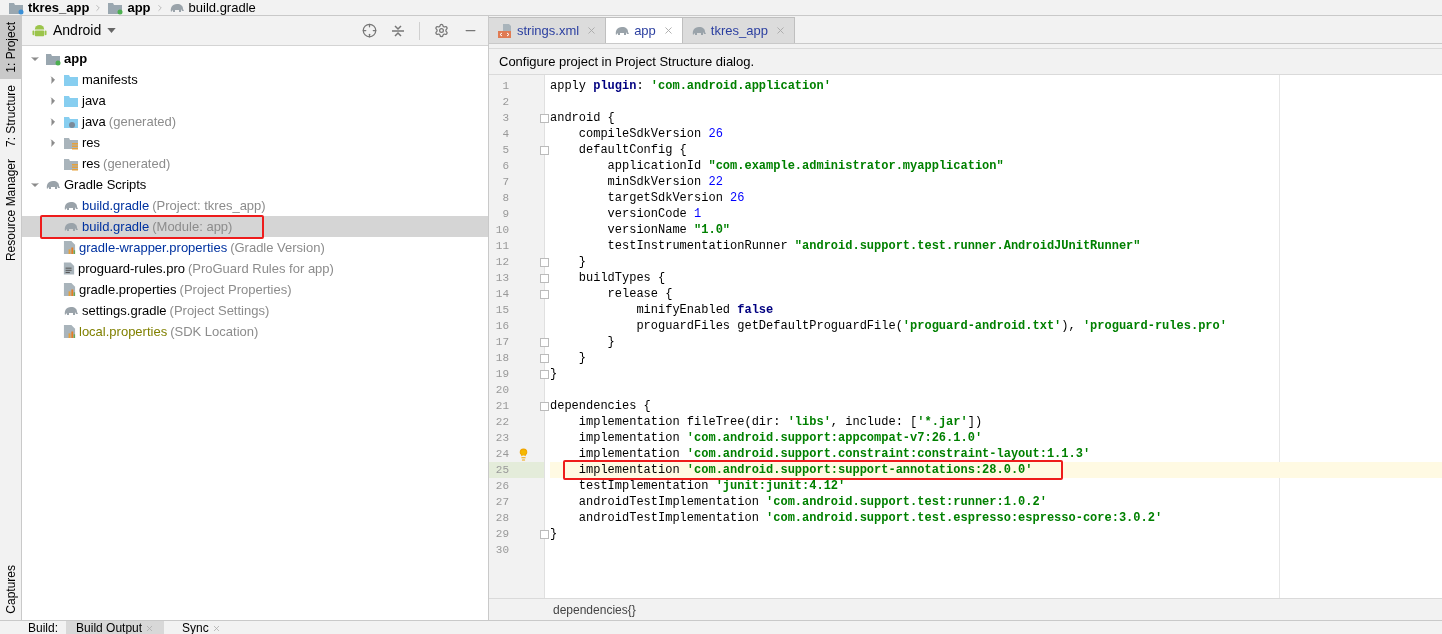  I want to click on code-line: androidTestImplementation 'com.android.support.test:runner:1.0.2', so click(812, 502).